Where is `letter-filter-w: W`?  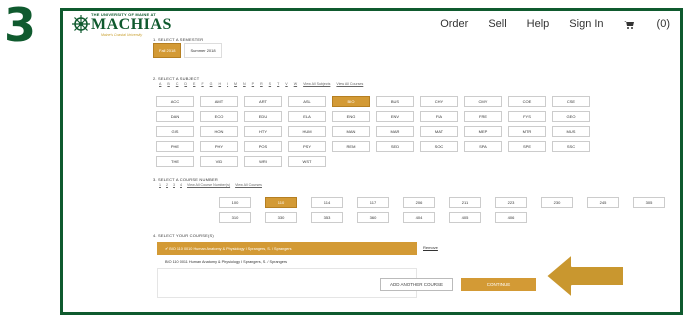 letter-filter-w: W is located at coordinates (295, 84).